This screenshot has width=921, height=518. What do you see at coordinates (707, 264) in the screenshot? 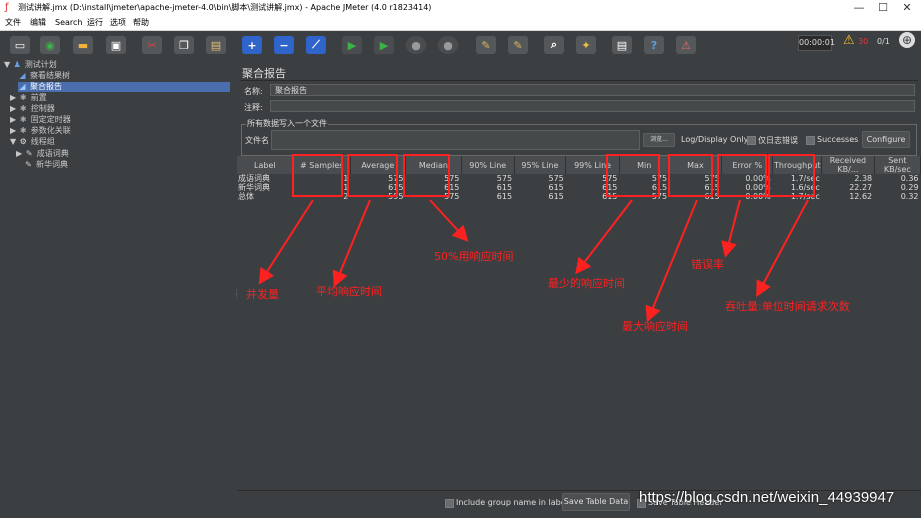
I see `annotation-error: 错误率` at bounding box center [707, 264].